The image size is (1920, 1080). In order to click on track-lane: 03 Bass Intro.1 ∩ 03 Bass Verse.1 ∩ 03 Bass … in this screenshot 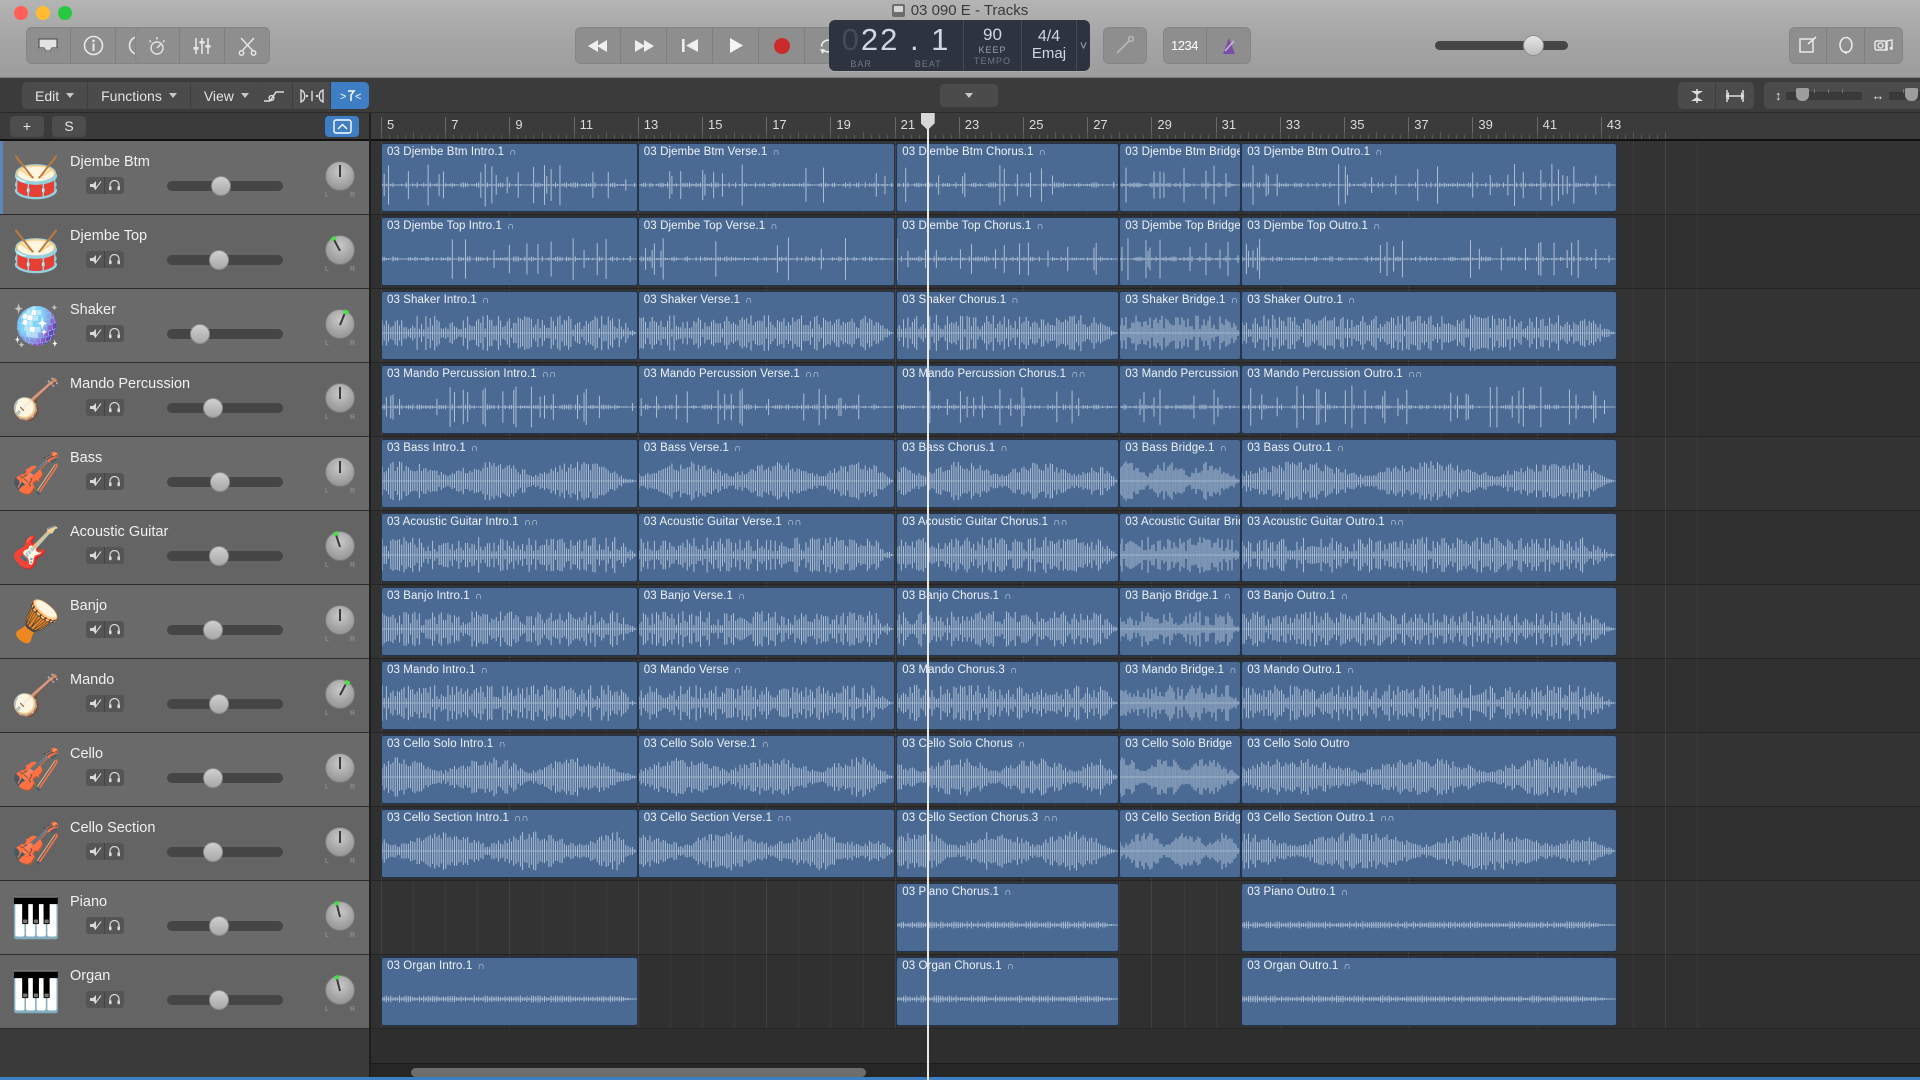, I will do `click(1145, 474)`.